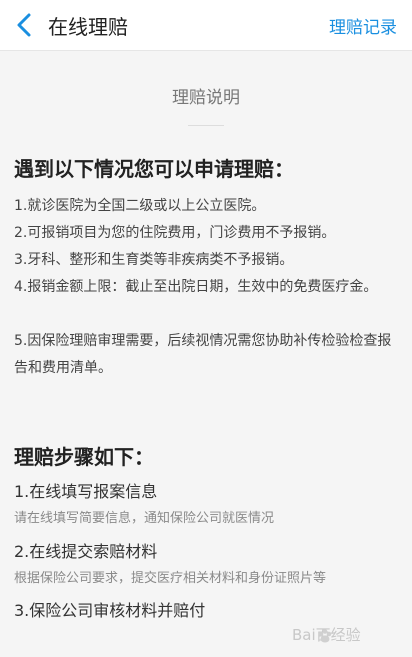 The image size is (412, 657). What do you see at coordinates (203, 354) in the screenshot?
I see `condition-item: 5.因保险理赔审理需要，后续视情况需您协助补传检验检查报告和费用清单。` at bounding box center [203, 354].